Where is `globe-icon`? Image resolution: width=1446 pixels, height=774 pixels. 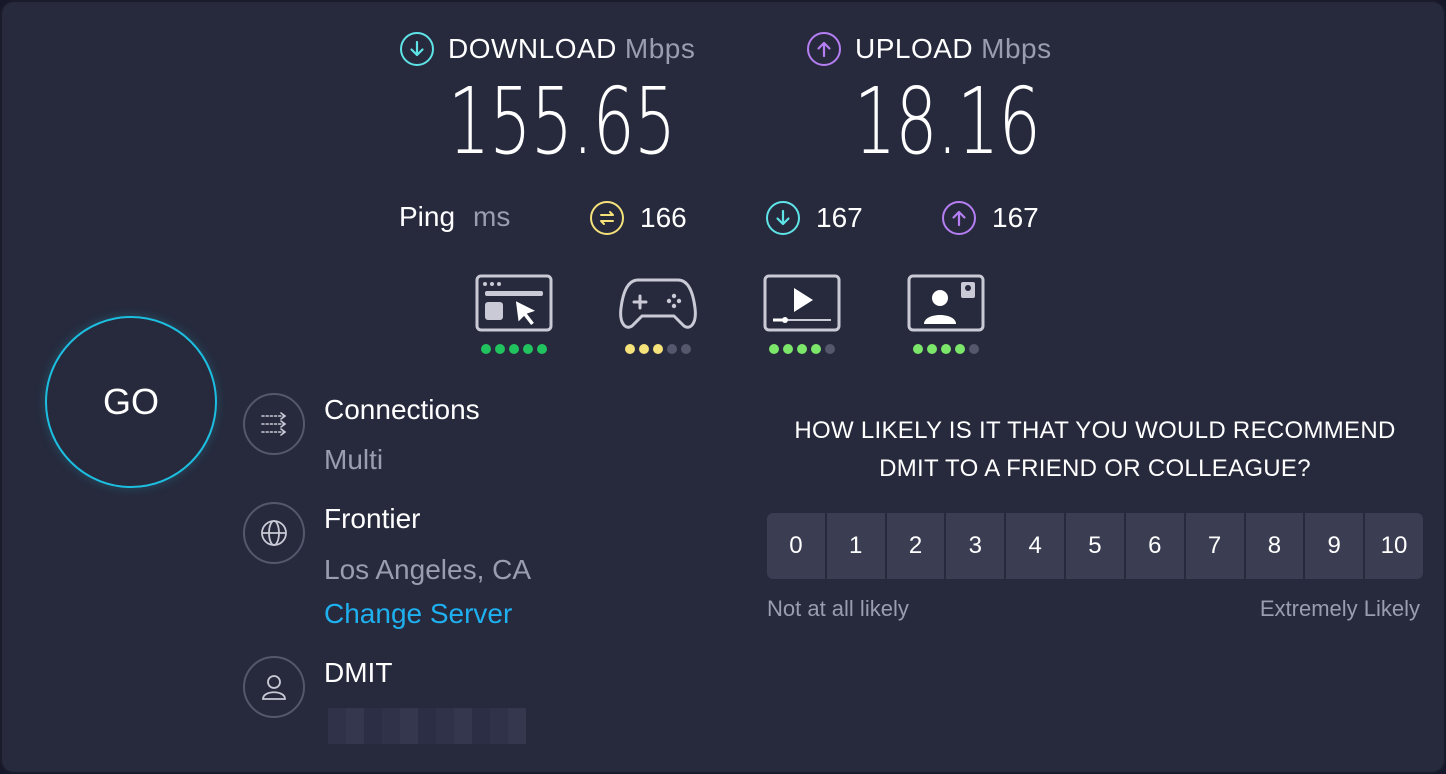 globe-icon is located at coordinates (274, 533).